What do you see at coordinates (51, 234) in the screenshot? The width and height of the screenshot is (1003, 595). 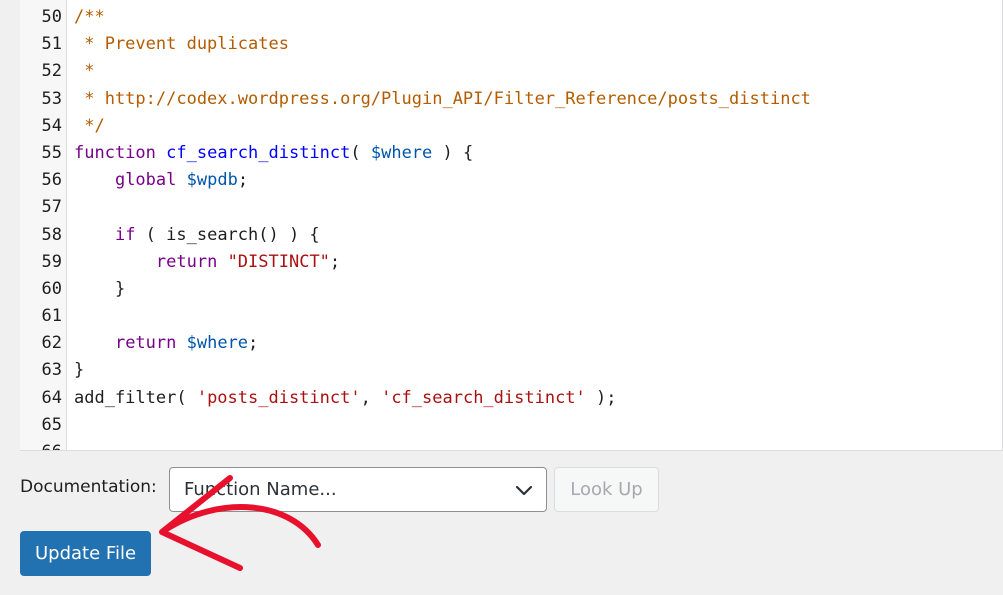 I see `line-number: 58` at bounding box center [51, 234].